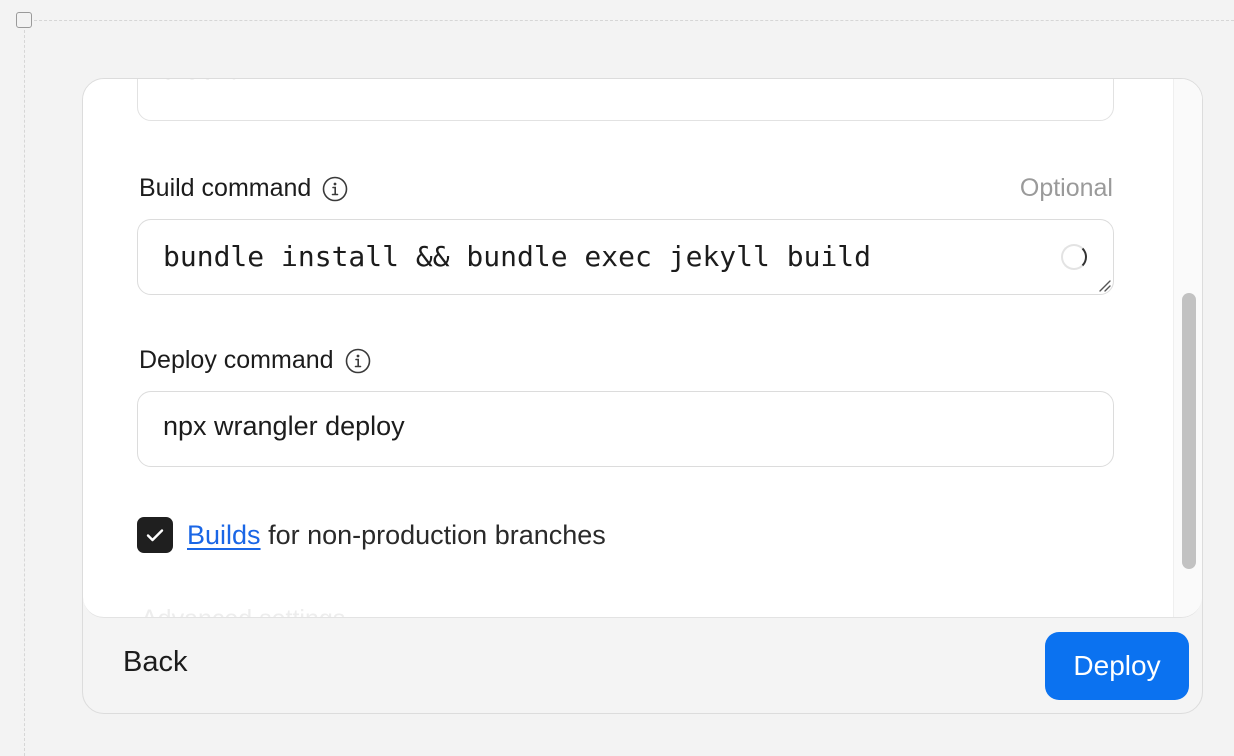  Describe the element at coordinates (203, 82) in the screenshot. I see `project-name-value: thebird` at that location.